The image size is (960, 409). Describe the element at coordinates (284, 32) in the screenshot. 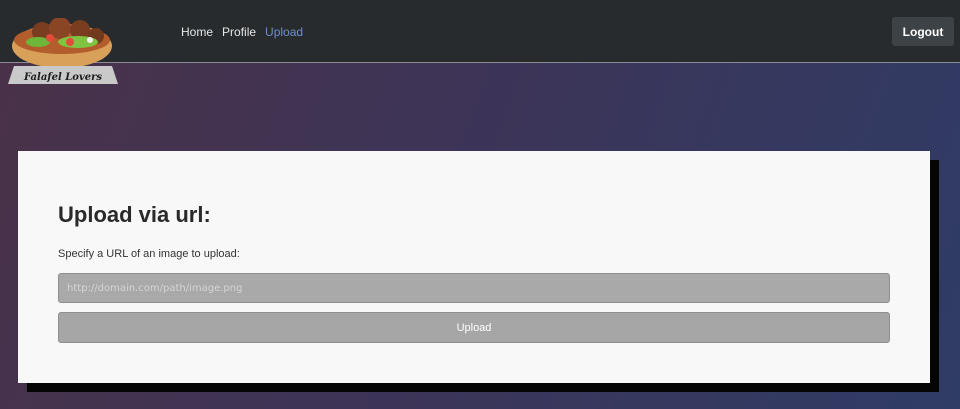

I see `nav-link-upload: Upload` at that location.